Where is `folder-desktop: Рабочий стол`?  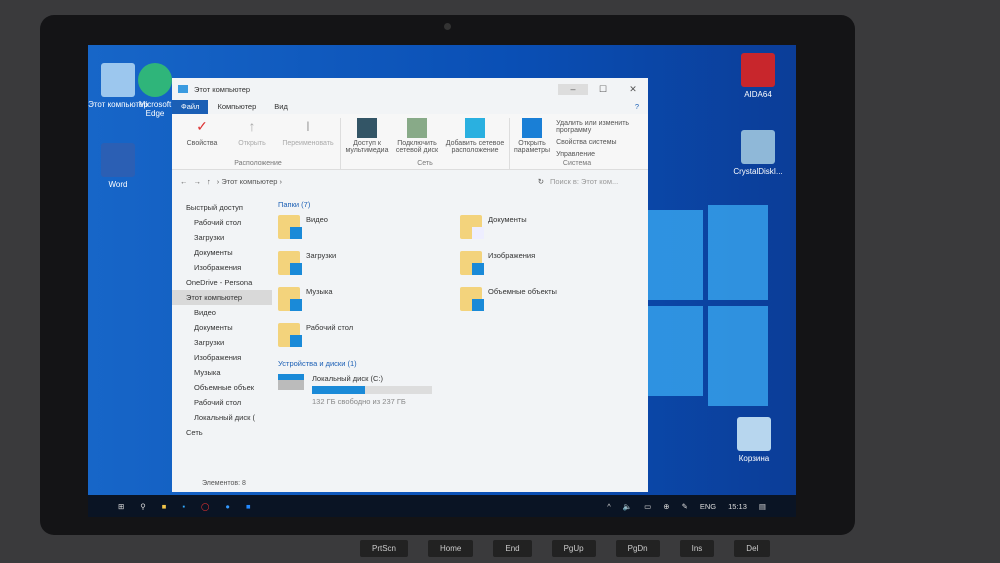
folder-desktop: Рабочий стол is located at coordinates (369, 336).